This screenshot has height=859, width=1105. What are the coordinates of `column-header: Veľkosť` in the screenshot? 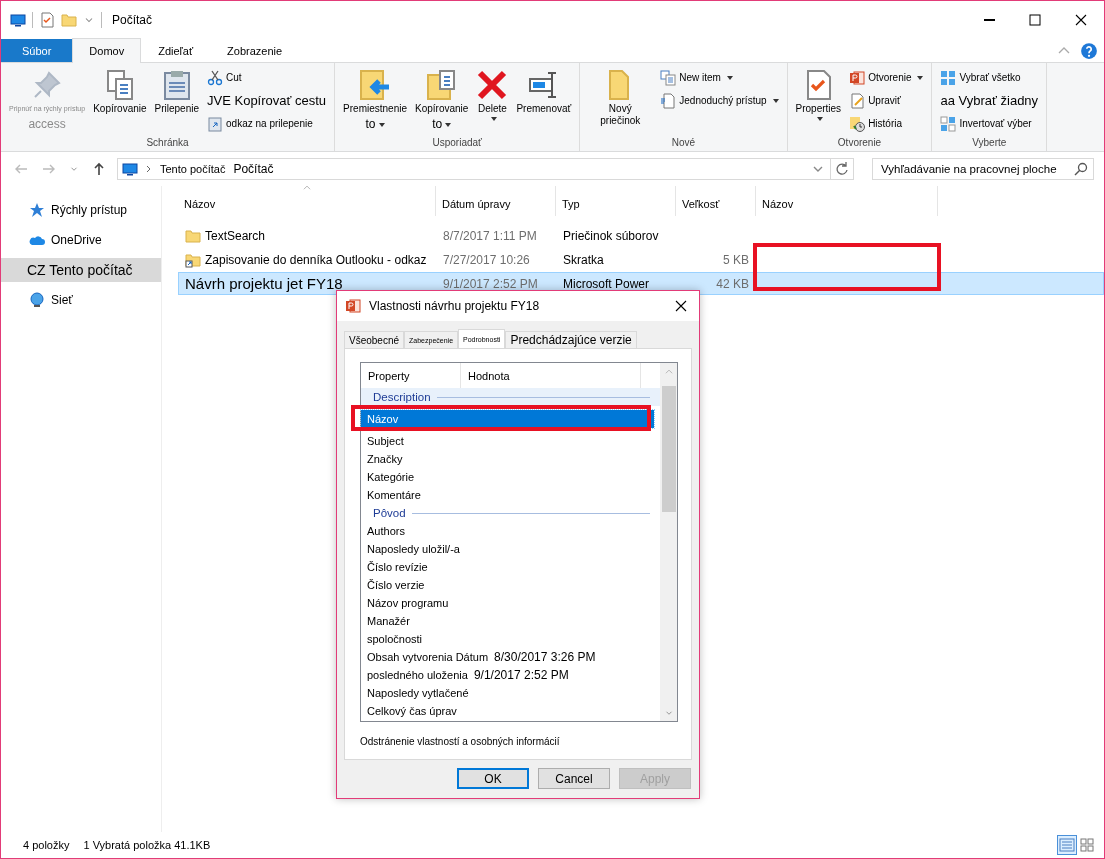 It's located at (716, 201).